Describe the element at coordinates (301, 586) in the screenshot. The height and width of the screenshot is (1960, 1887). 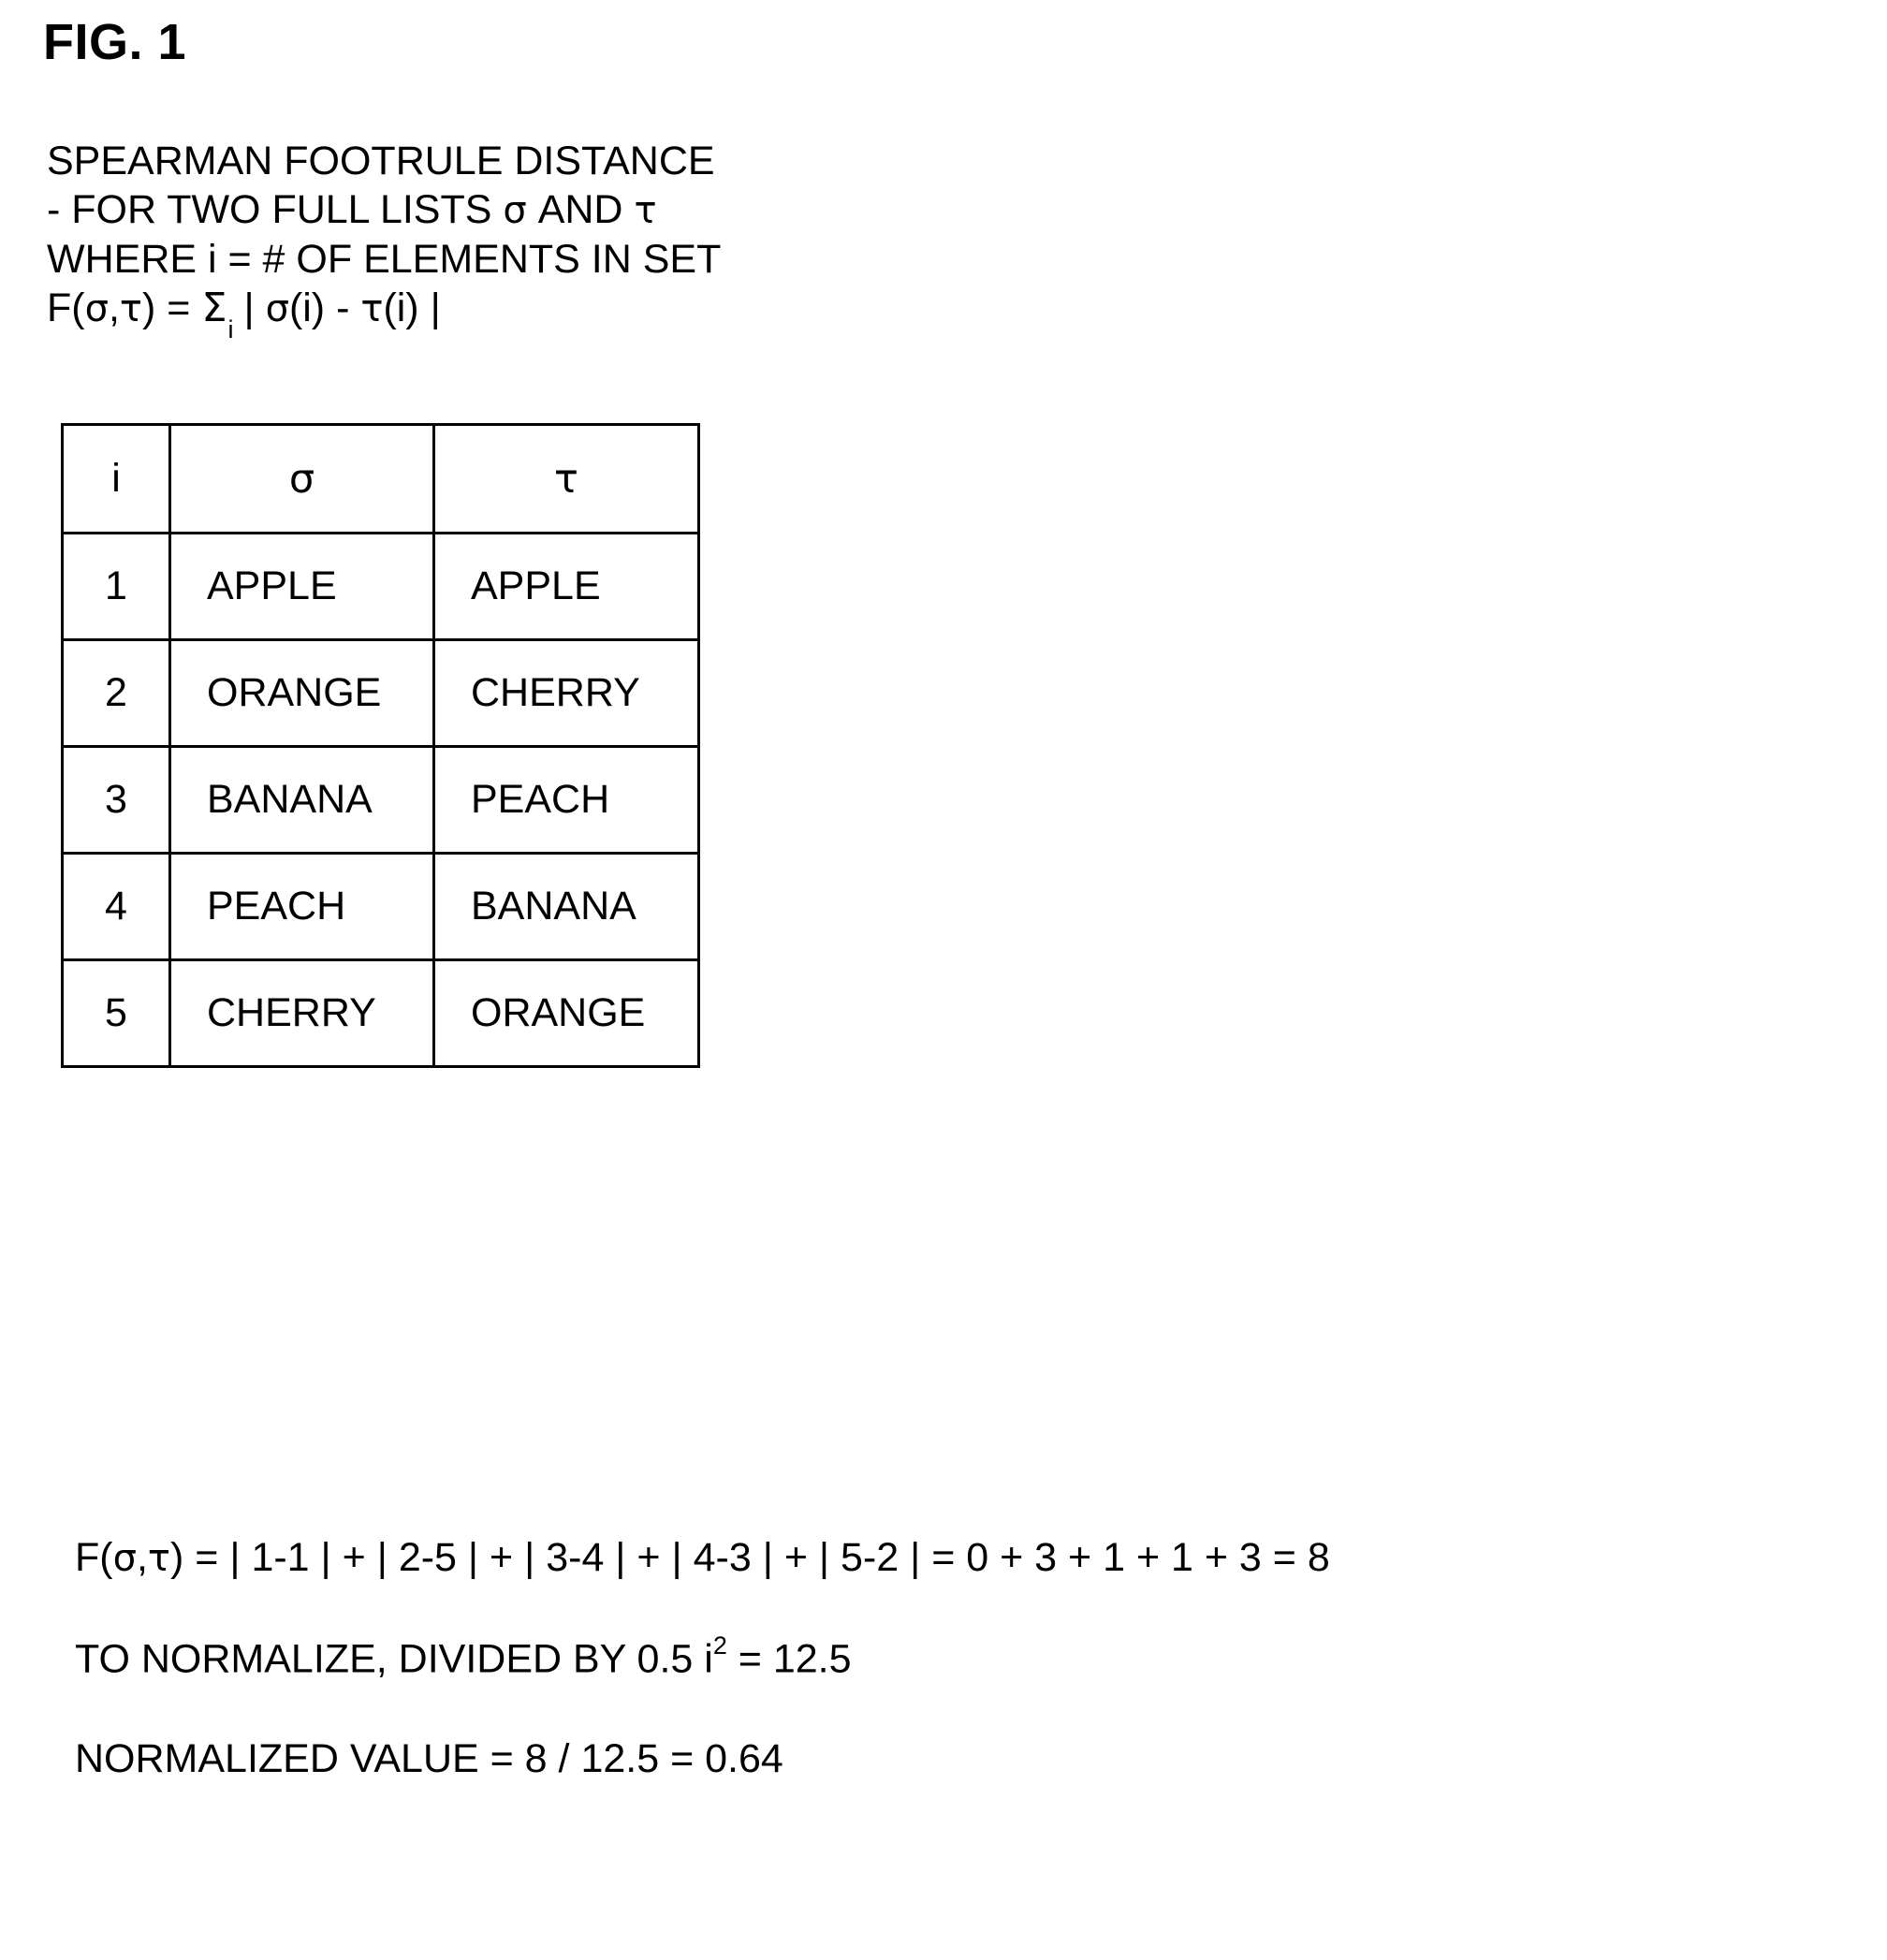
I see `cell-sigma: APPLE` at that location.